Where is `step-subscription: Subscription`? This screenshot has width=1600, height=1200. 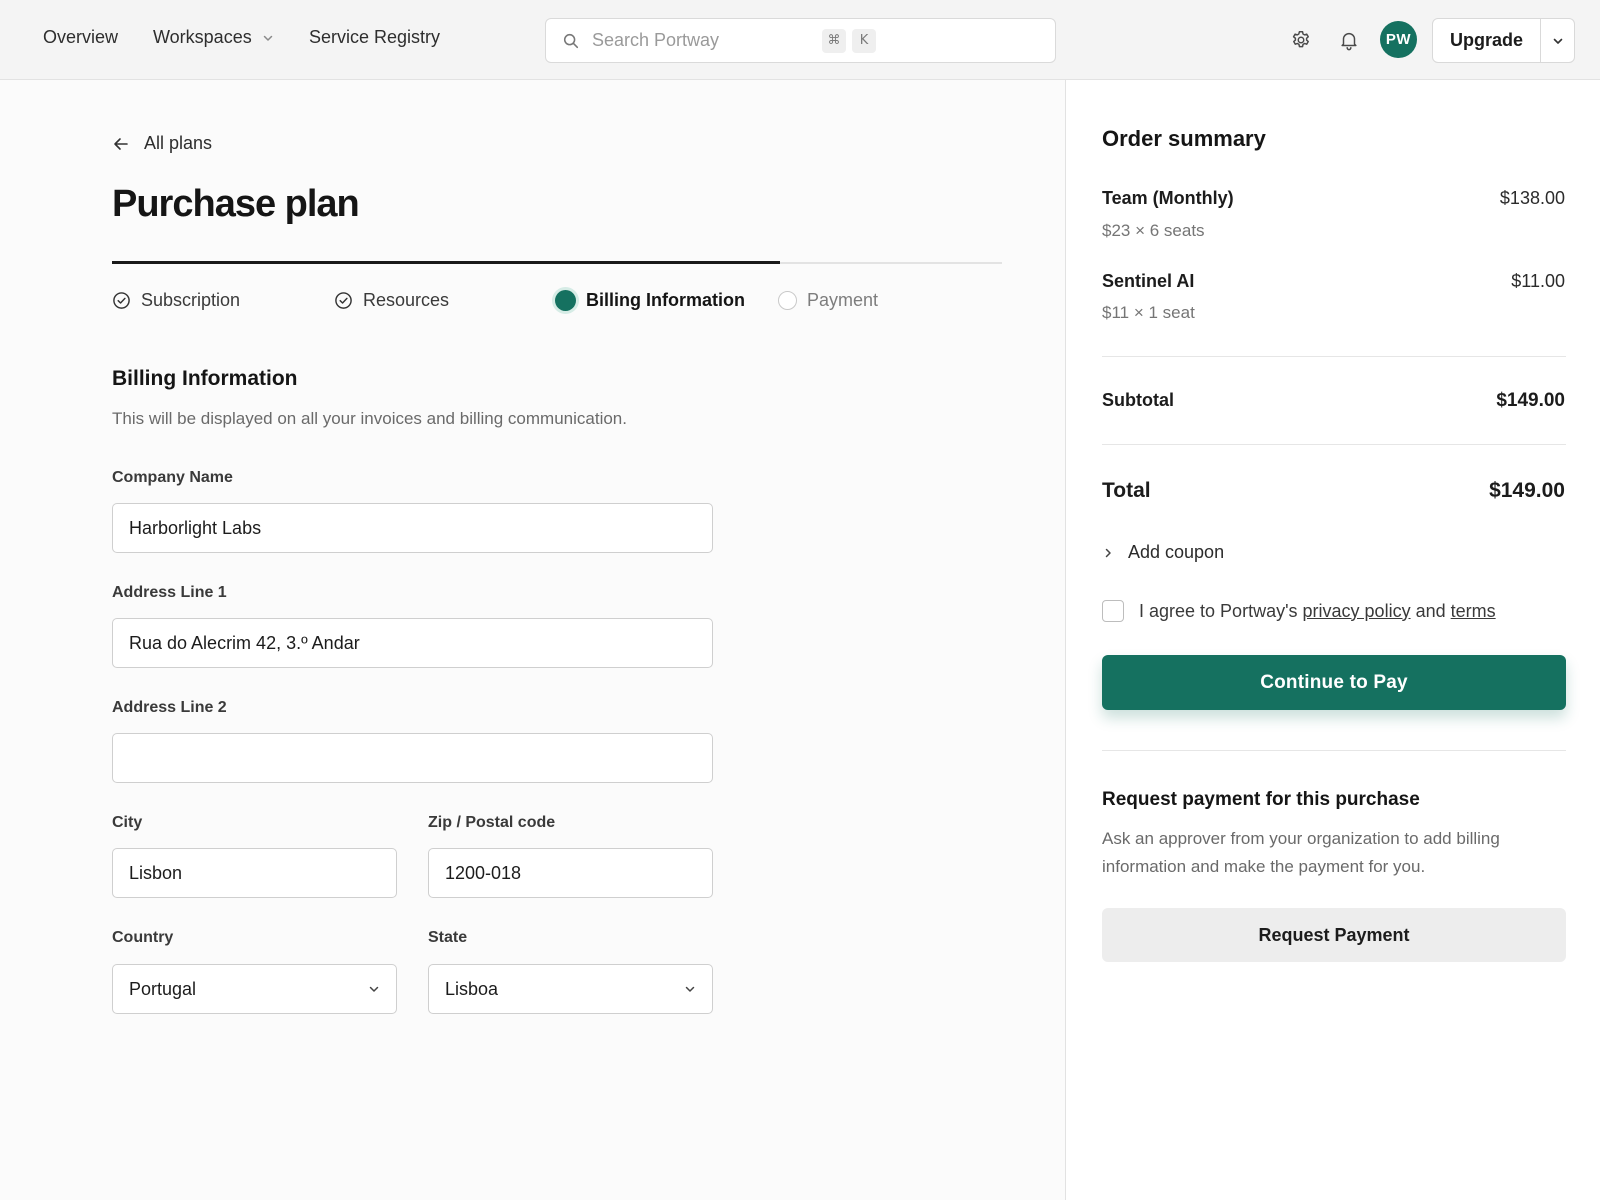 step-subscription: Subscription is located at coordinates (176, 300).